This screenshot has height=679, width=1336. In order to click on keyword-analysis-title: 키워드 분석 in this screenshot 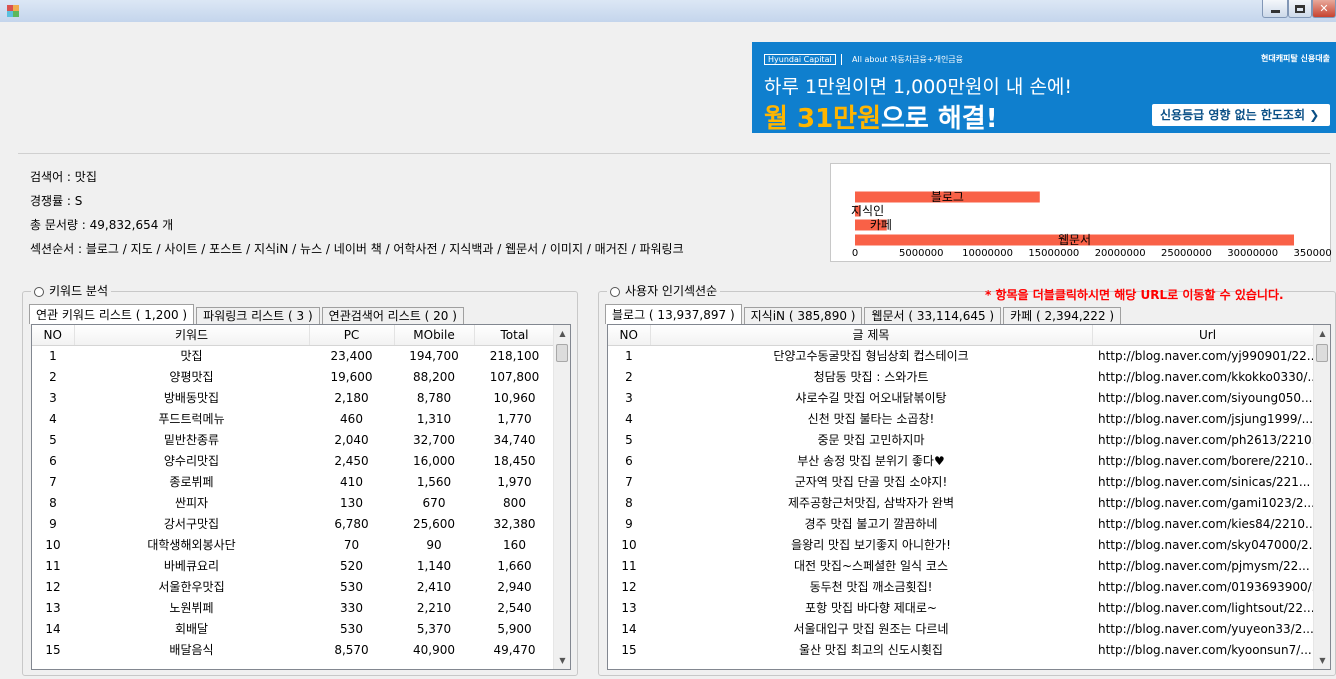, I will do `click(71, 291)`.